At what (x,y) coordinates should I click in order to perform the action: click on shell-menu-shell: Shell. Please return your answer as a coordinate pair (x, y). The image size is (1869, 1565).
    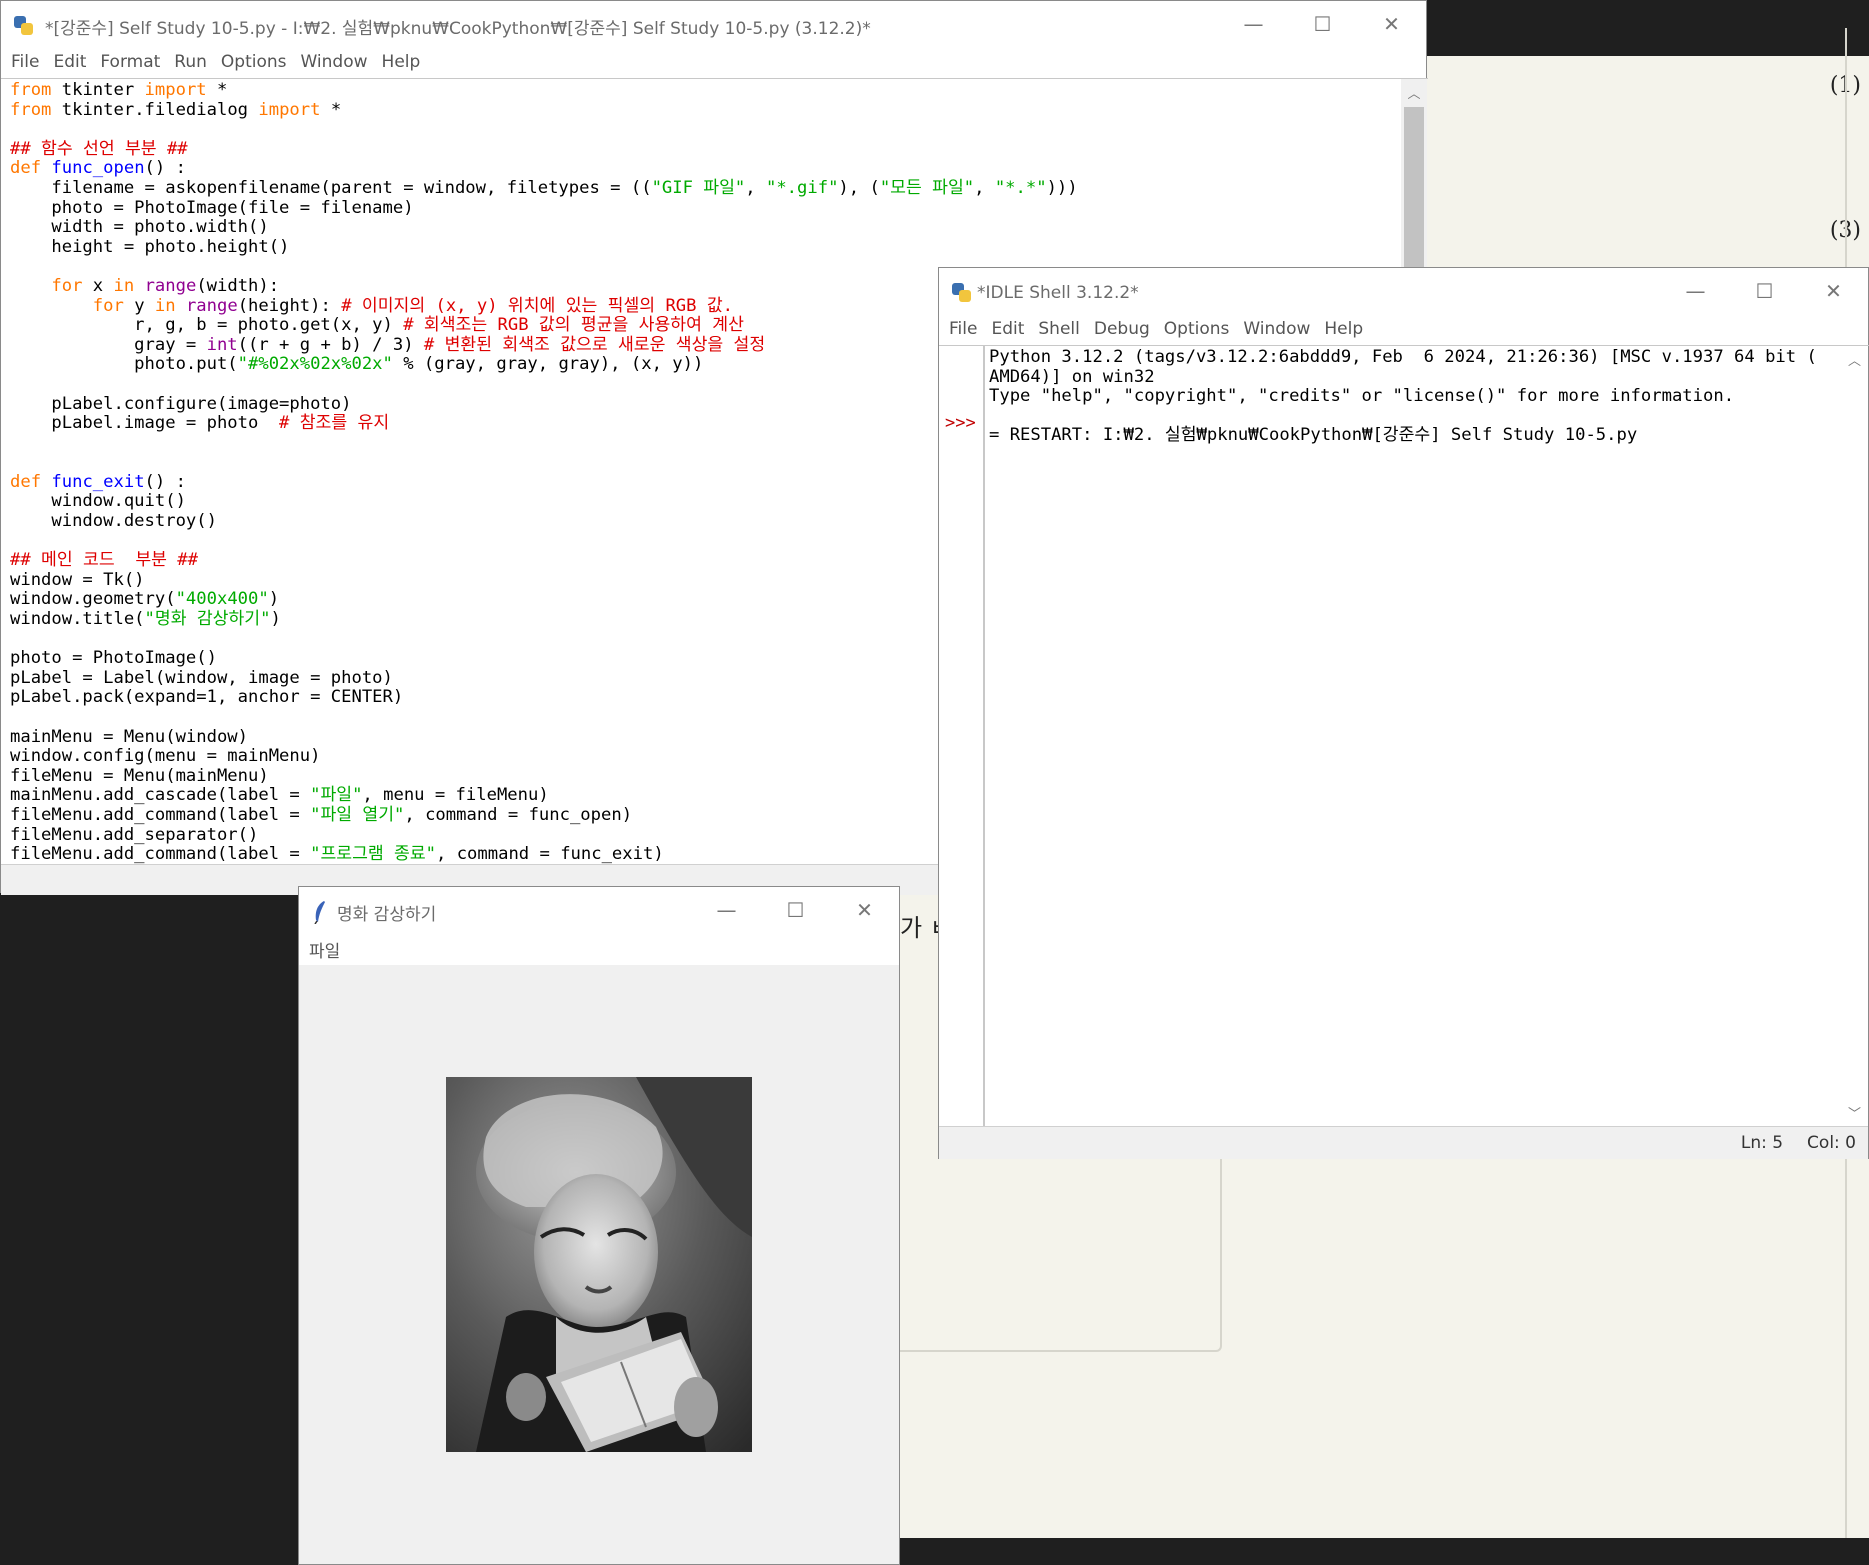
    Looking at the image, I should click on (1058, 329).